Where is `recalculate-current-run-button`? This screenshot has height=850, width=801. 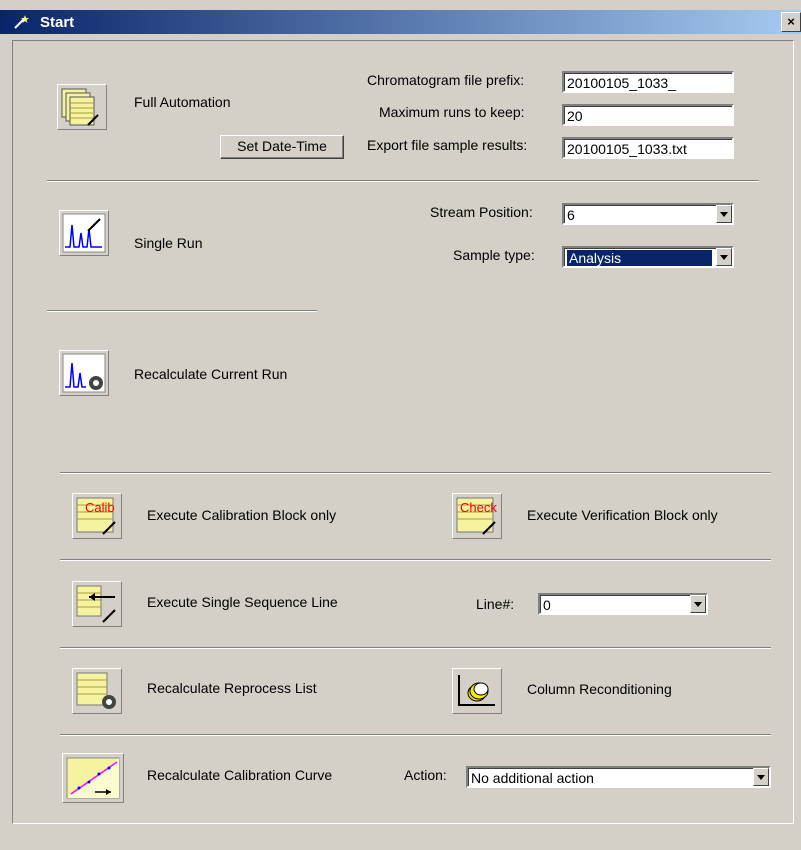 recalculate-current-run-button is located at coordinates (84, 373).